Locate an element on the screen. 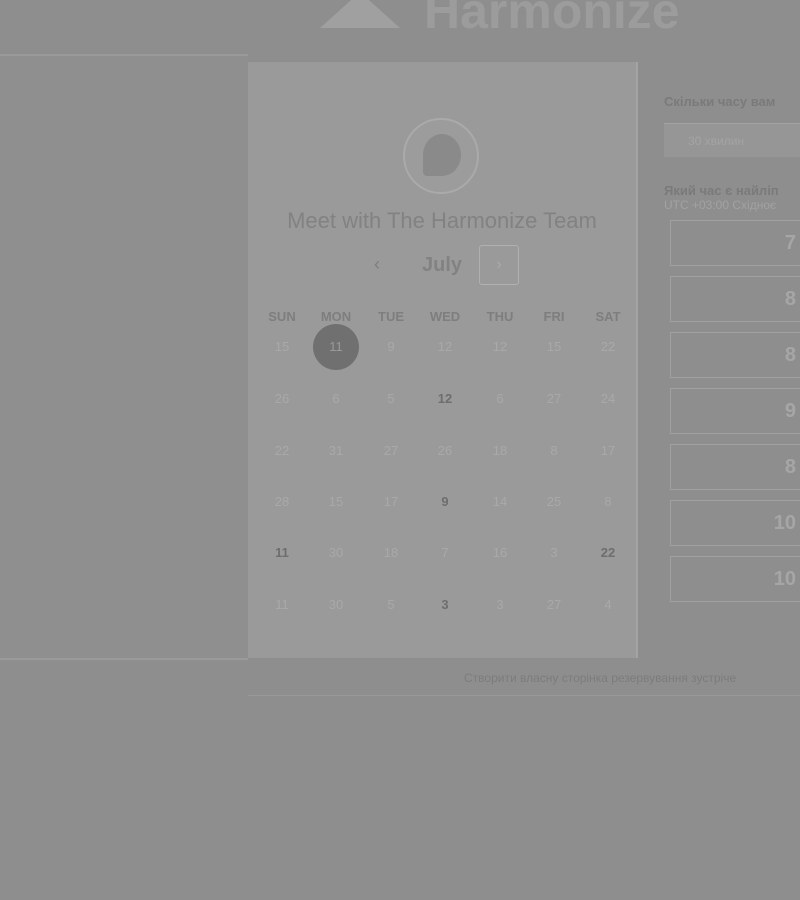  weekday-sun: SUN is located at coordinates (282, 316).